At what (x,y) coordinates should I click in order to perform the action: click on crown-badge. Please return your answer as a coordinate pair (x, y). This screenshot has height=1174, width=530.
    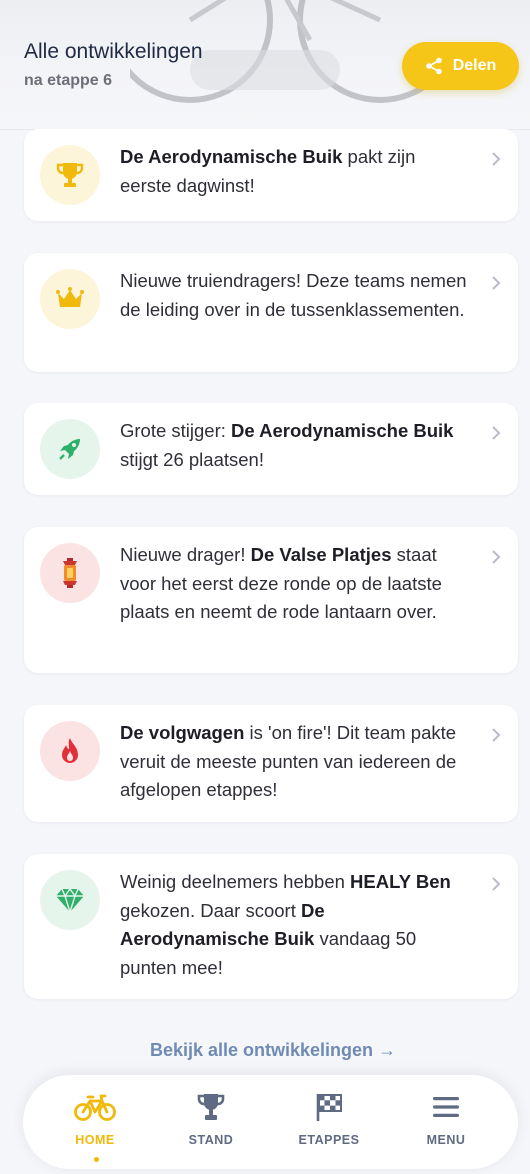
    Looking at the image, I should click on (70, 299).